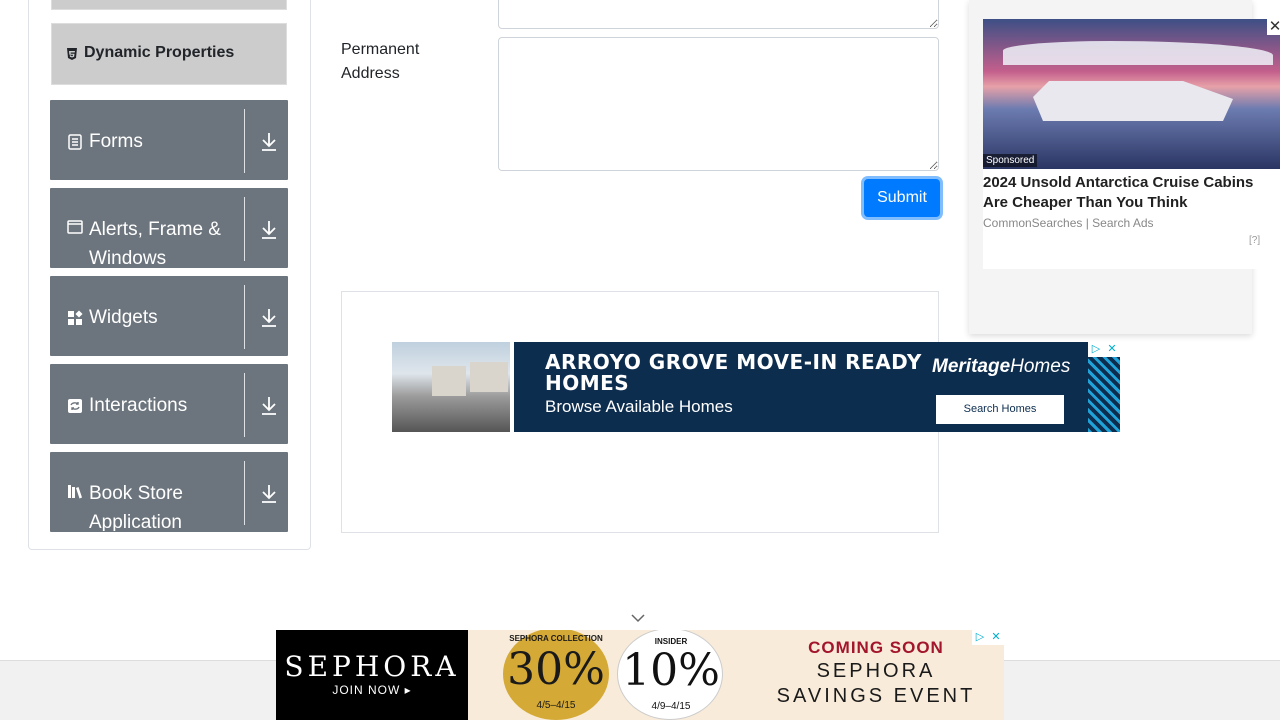  Describe the element at coordinates (1133, 101) in the screenshot. I see `ship-shape` at that location.